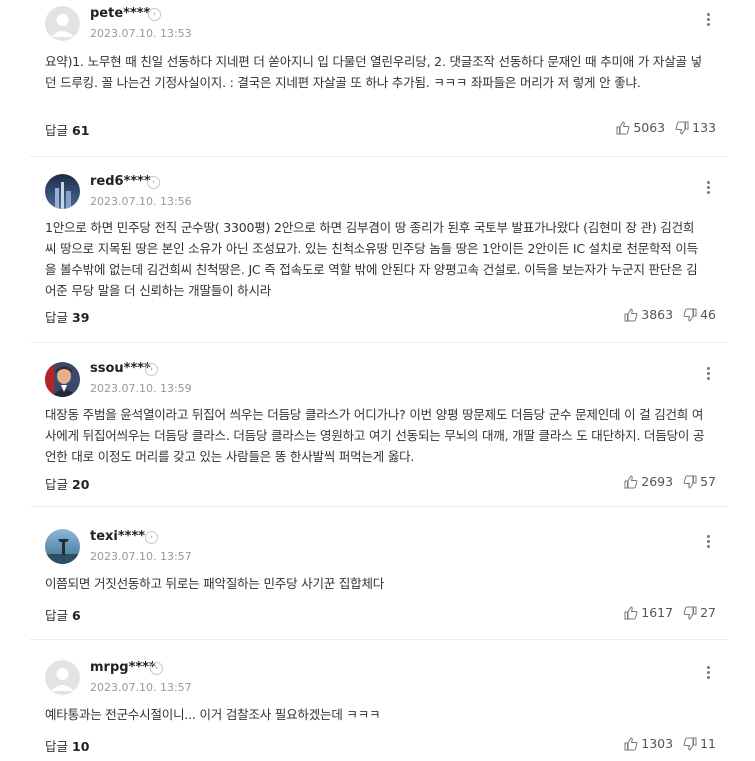  I want to click on comment-text: 이쯤되면 거짓선동하고 뒤로는 패악질하는 민주당 사기꾼 집합체다, so click(215, 583).